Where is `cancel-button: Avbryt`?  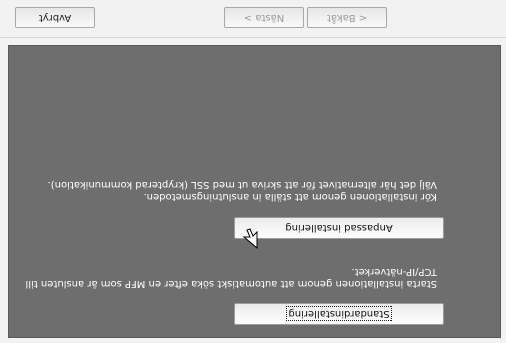 cancel-button: Avbryt is located at coordinates (55, 17).